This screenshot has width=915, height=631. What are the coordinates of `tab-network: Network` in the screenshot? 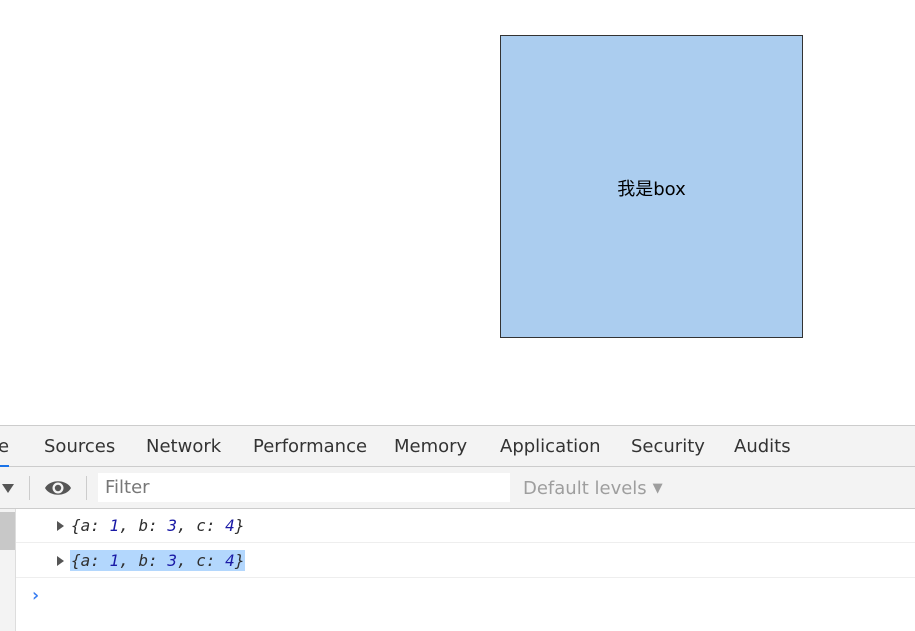 It's located at (183, 446).